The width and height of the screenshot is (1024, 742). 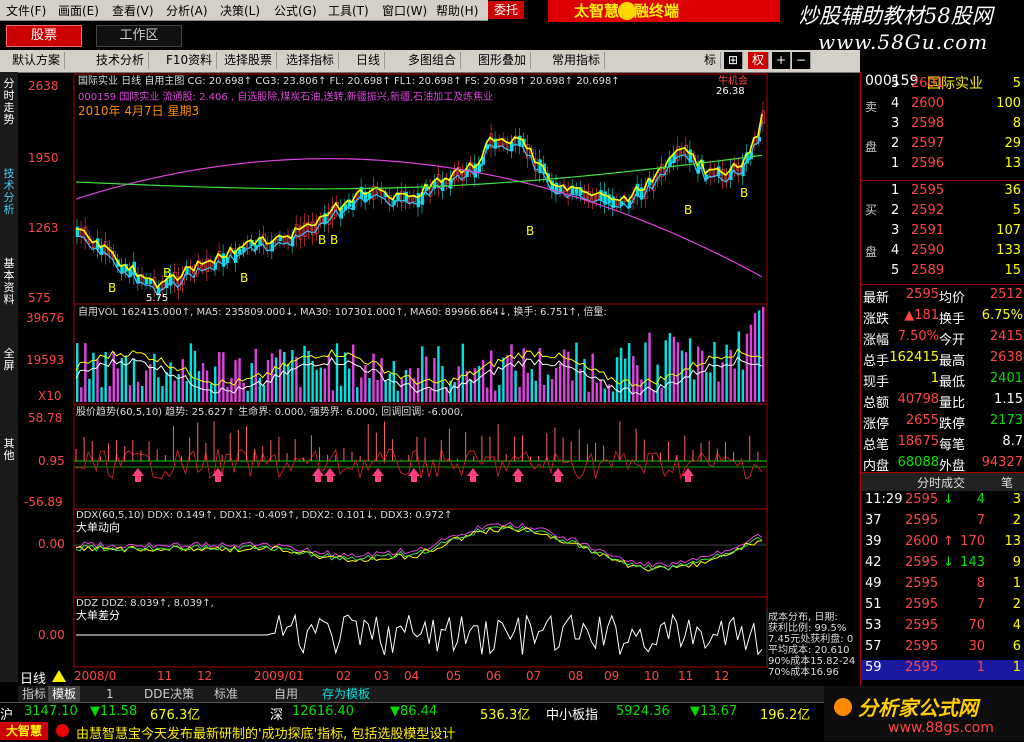 What do you see at coordinates (942, 193) in the screenshot?
I see `buy-order-row: 1 2595 36` at bounding box center [942, 193].